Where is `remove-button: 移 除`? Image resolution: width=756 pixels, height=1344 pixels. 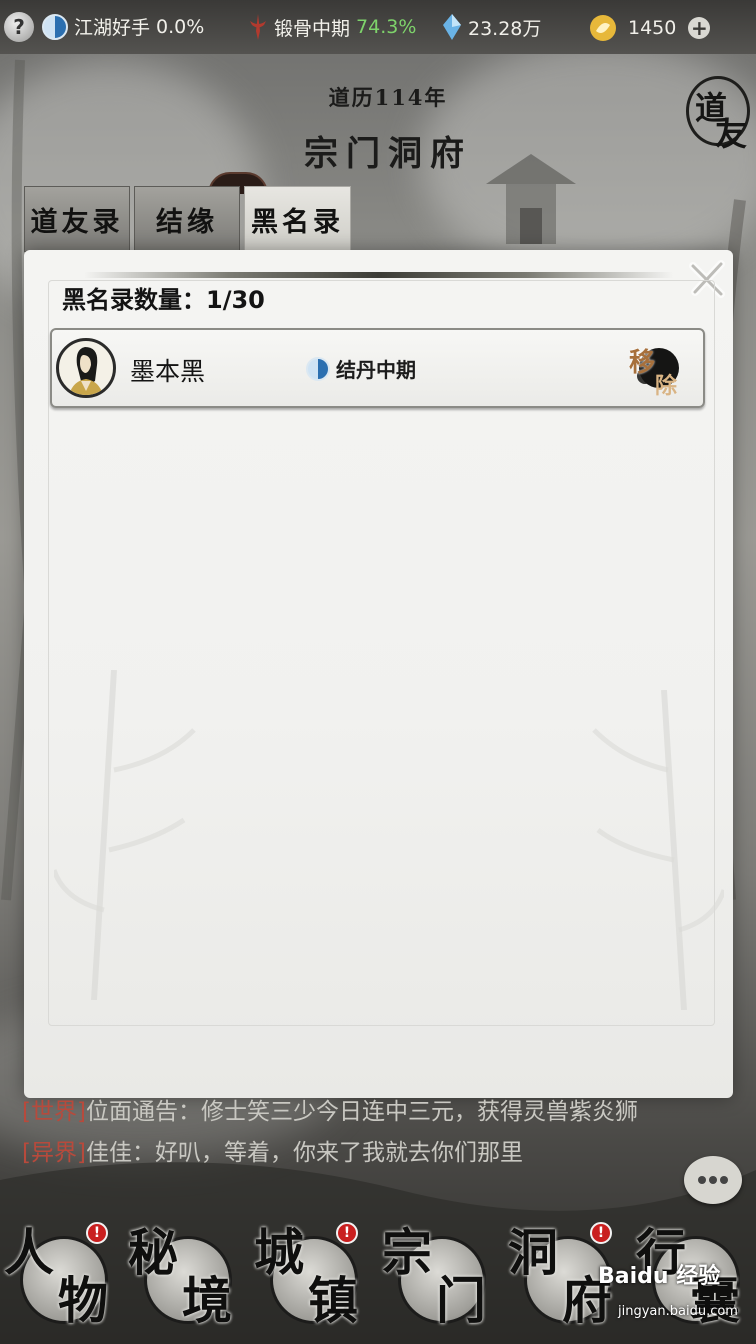 remove-button: 移 除 is located at coordinates (655, 370).